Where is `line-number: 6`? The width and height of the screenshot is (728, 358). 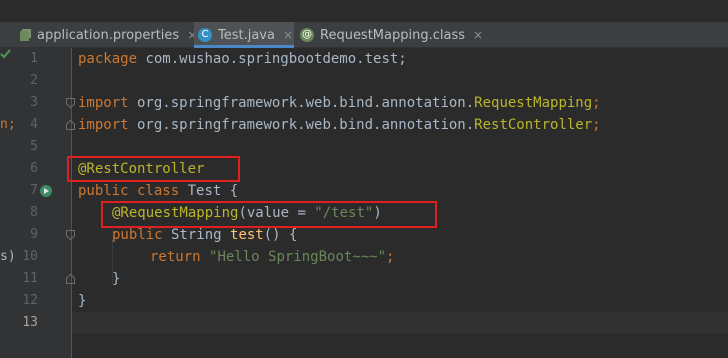 line-number: 6 is located at coordinates (34, 168).